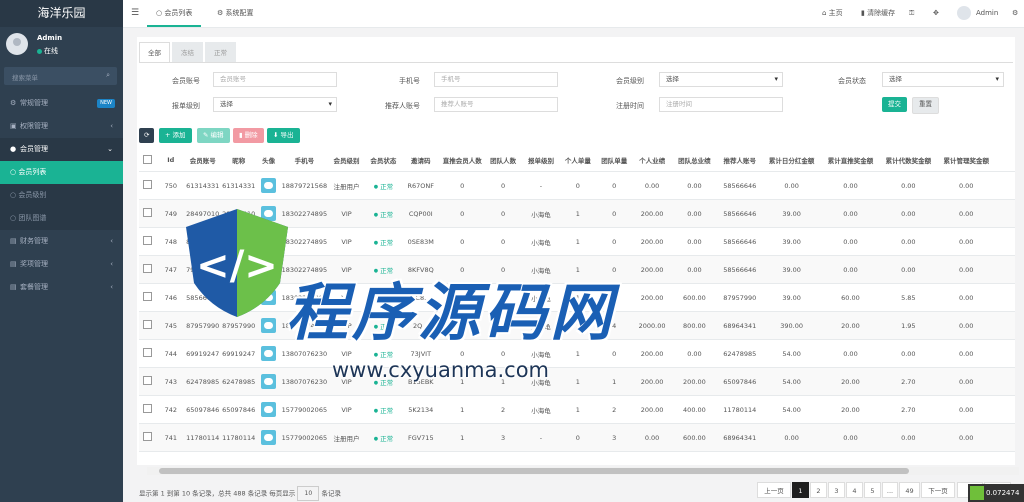 This screenshot has height=502, width=1024. I want to click on column-header: Id, so click(170, 160).